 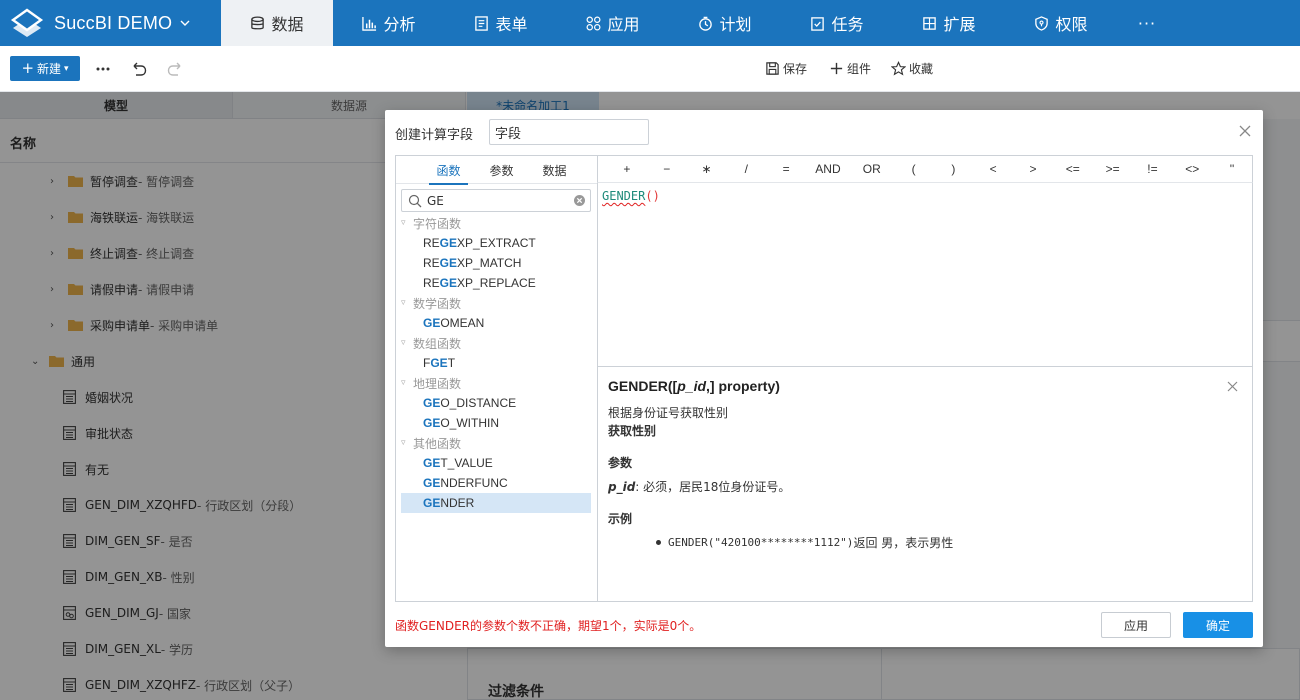 I want to click on chevron-down-icon, so click(x=185, y=23).